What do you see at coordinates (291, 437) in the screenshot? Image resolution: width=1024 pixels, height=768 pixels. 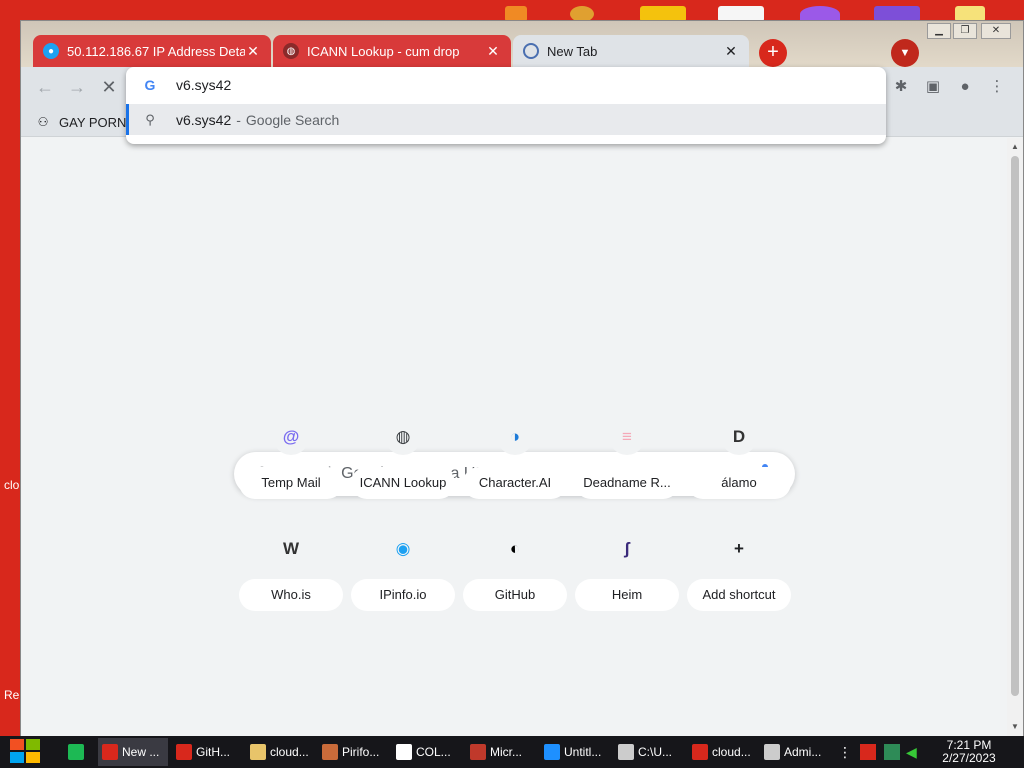 I see `shortcut-icon: @` at bounding box center [291, 437].